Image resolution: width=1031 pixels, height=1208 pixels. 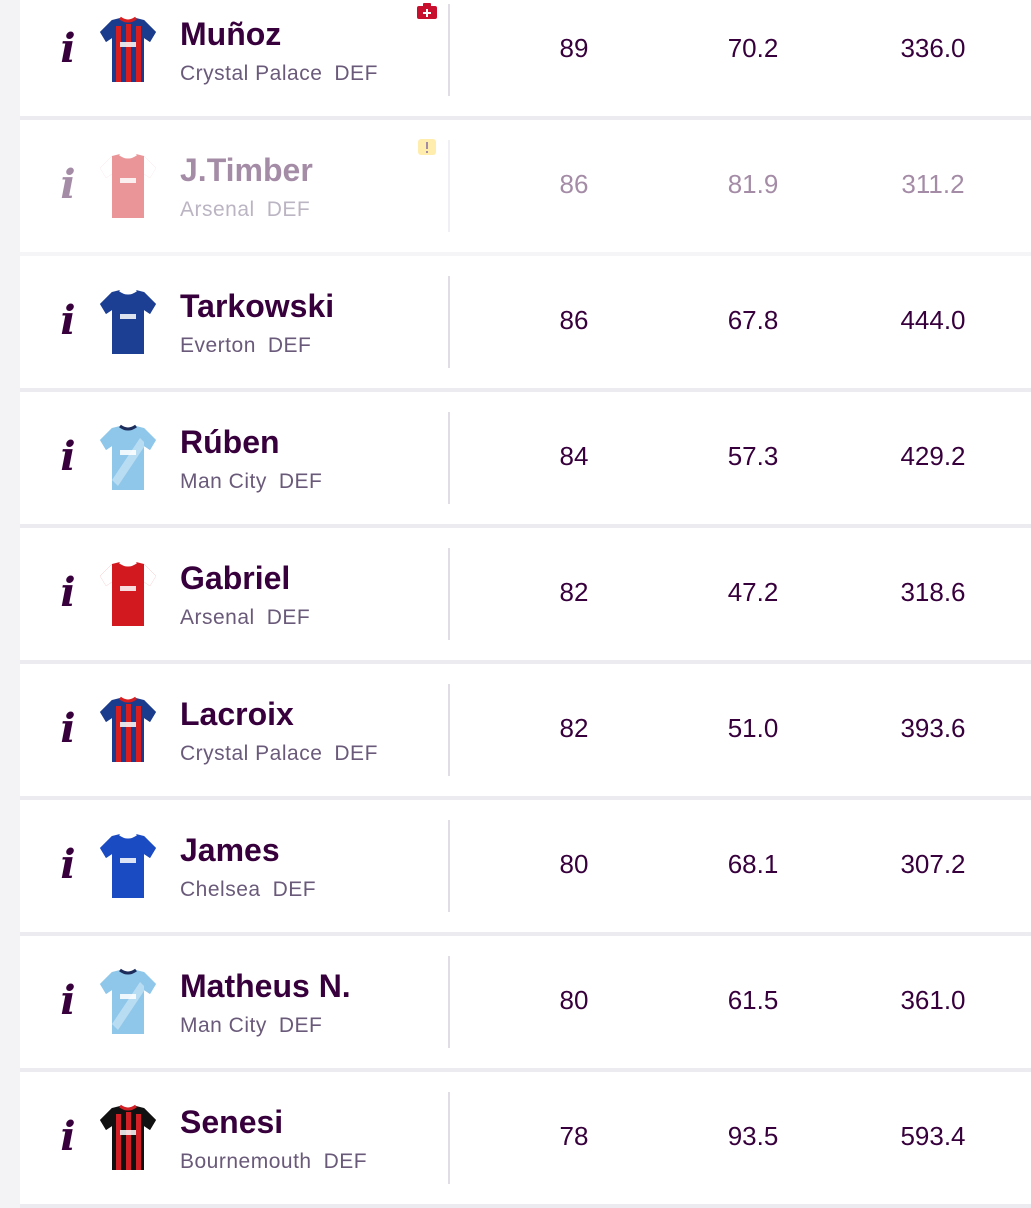 What do you see at coordinates (246, 1161) in the screenshot?
I see `player-team: Bournemouth` at bounding box center [246, 1161].